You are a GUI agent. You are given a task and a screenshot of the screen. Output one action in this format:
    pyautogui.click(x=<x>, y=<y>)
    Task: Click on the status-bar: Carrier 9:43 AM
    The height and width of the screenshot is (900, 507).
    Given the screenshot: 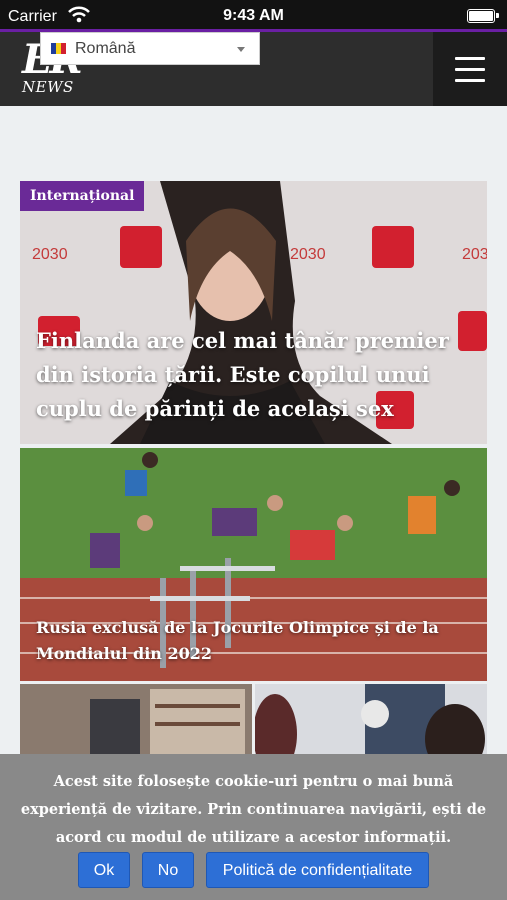 What is the action you would take?
    pyautogui.click(x=253, y=16)
    